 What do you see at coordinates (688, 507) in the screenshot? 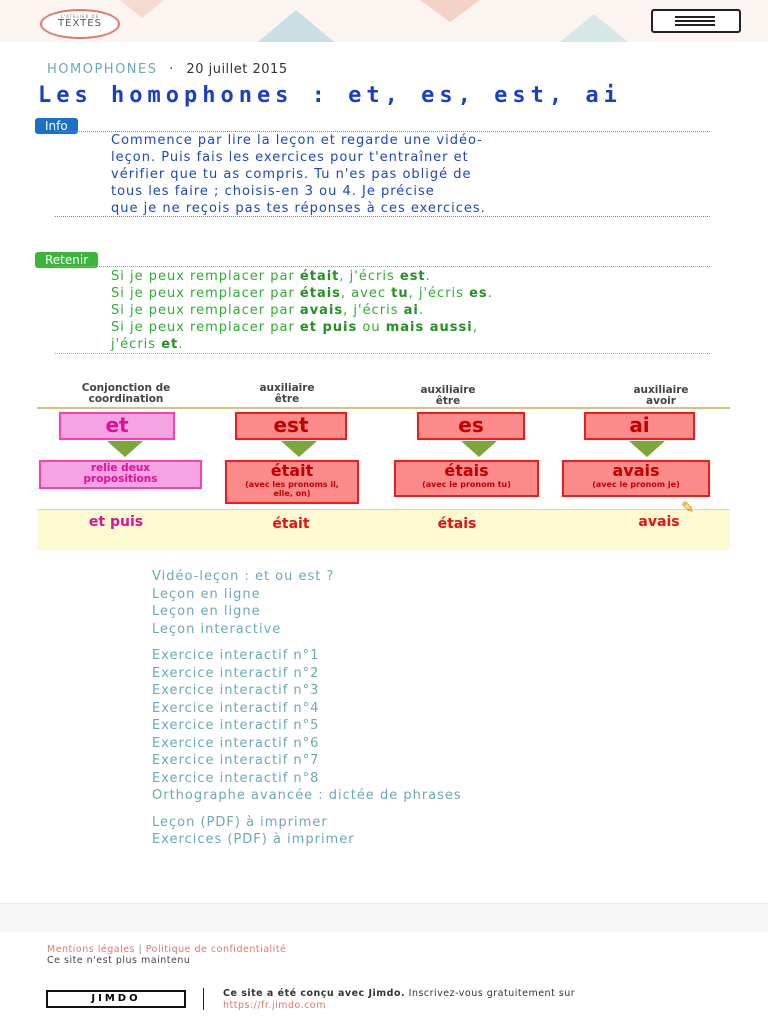
I see `cartoon-icon: ✎` at bounding box center [688, 507].